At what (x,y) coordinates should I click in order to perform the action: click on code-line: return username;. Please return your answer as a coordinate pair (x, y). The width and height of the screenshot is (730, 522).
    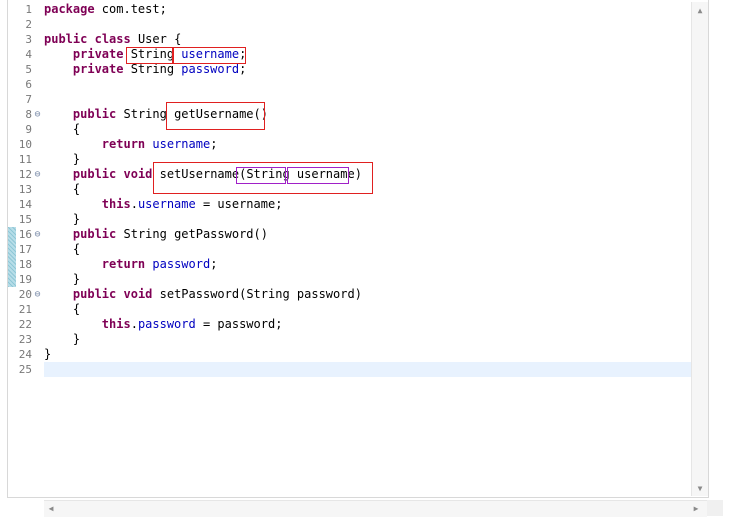
    Looking at the image, I should click on (131, 144).